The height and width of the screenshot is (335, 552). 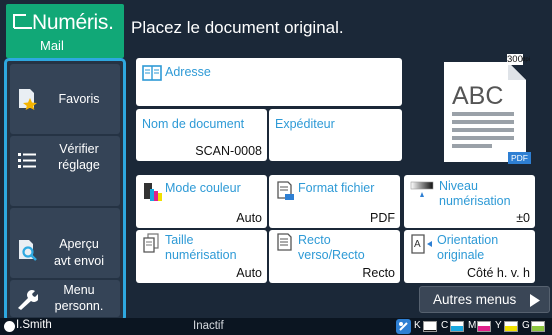 I want to click on ink-status-icon, so click(x=403, y=326).